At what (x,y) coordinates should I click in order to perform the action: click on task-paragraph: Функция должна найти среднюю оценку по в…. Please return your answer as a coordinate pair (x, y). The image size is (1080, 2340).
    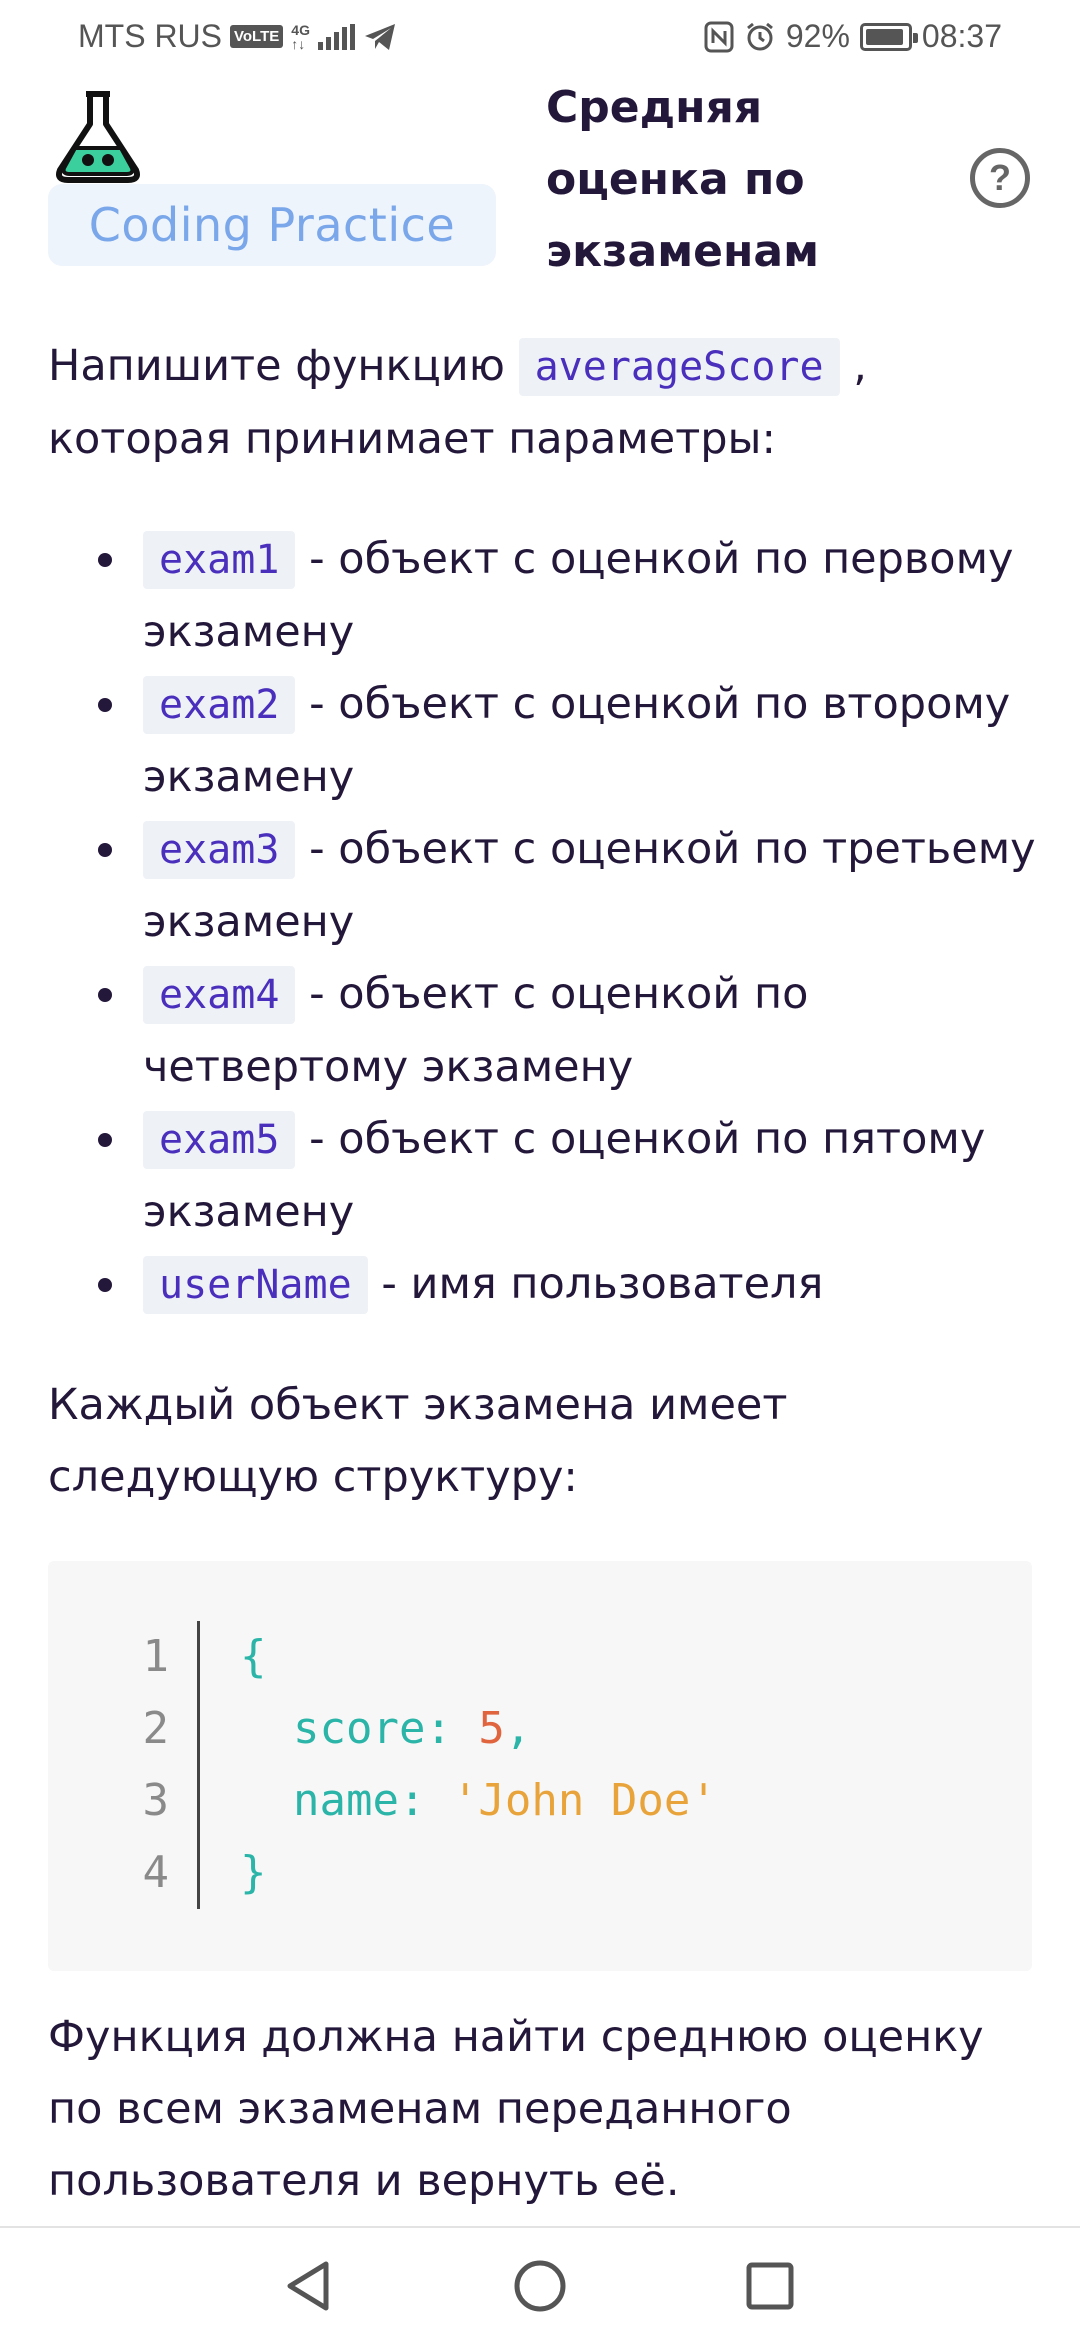
    Looking at the image, I should click on (516, 2109).